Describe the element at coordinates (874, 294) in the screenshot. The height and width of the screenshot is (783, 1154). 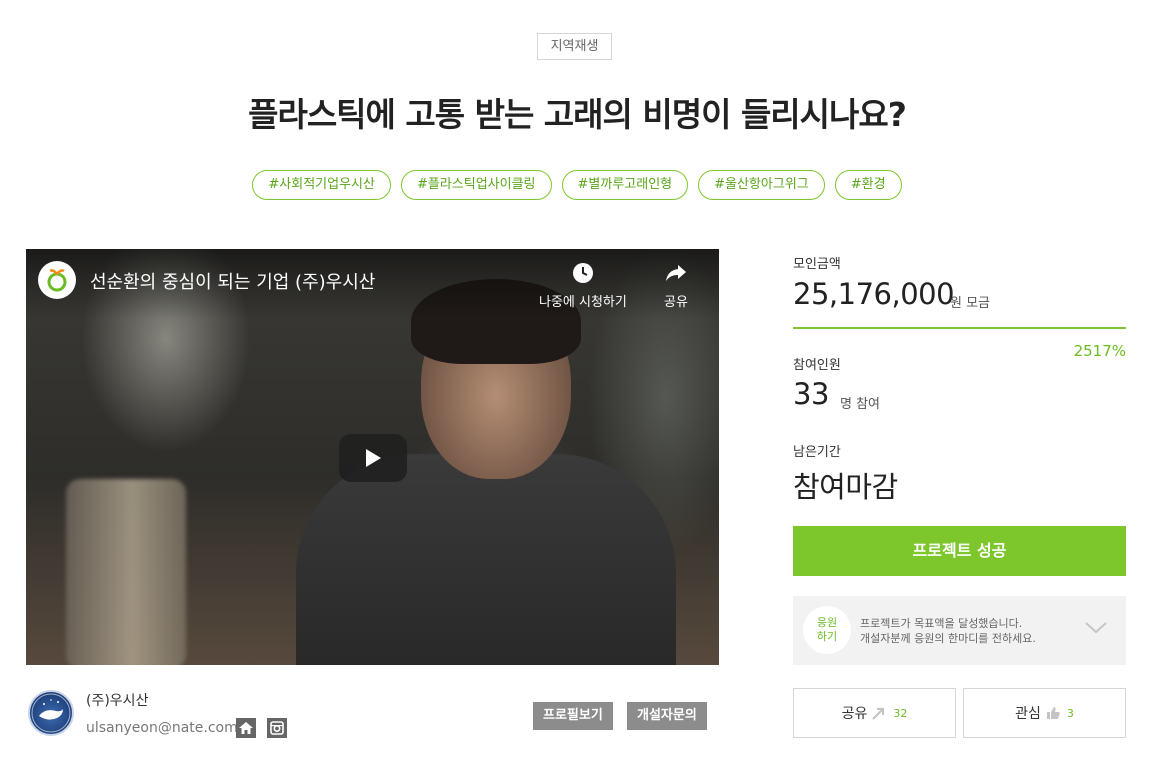
I see `raised-amount: 25,176,000` at that location.